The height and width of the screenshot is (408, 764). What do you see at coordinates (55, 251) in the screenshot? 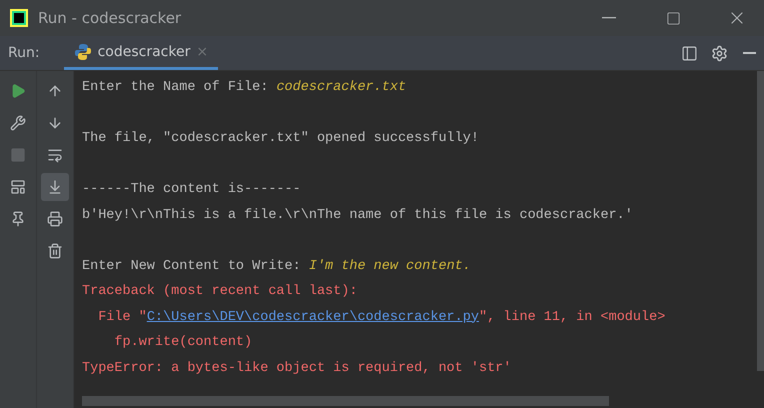
I see `trash-icon` at bounding box center [55, 251].